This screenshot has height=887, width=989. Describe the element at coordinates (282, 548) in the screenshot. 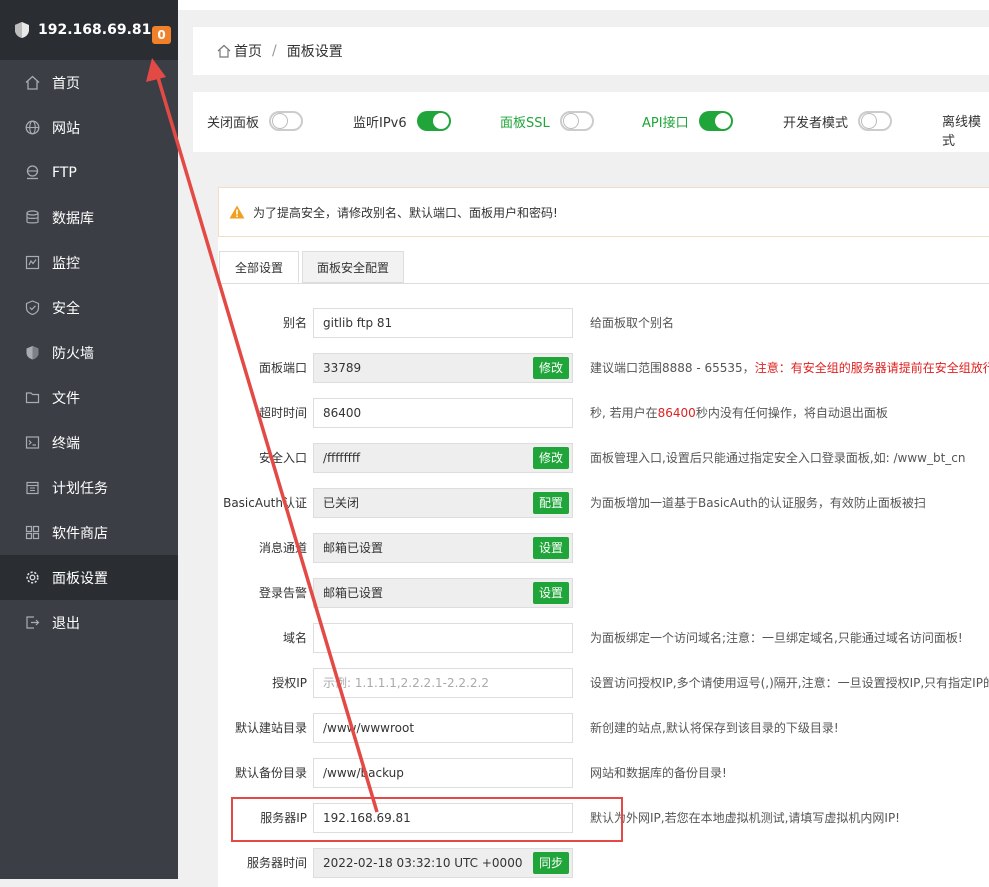

I see `setting-label: 消息通道` at that location.